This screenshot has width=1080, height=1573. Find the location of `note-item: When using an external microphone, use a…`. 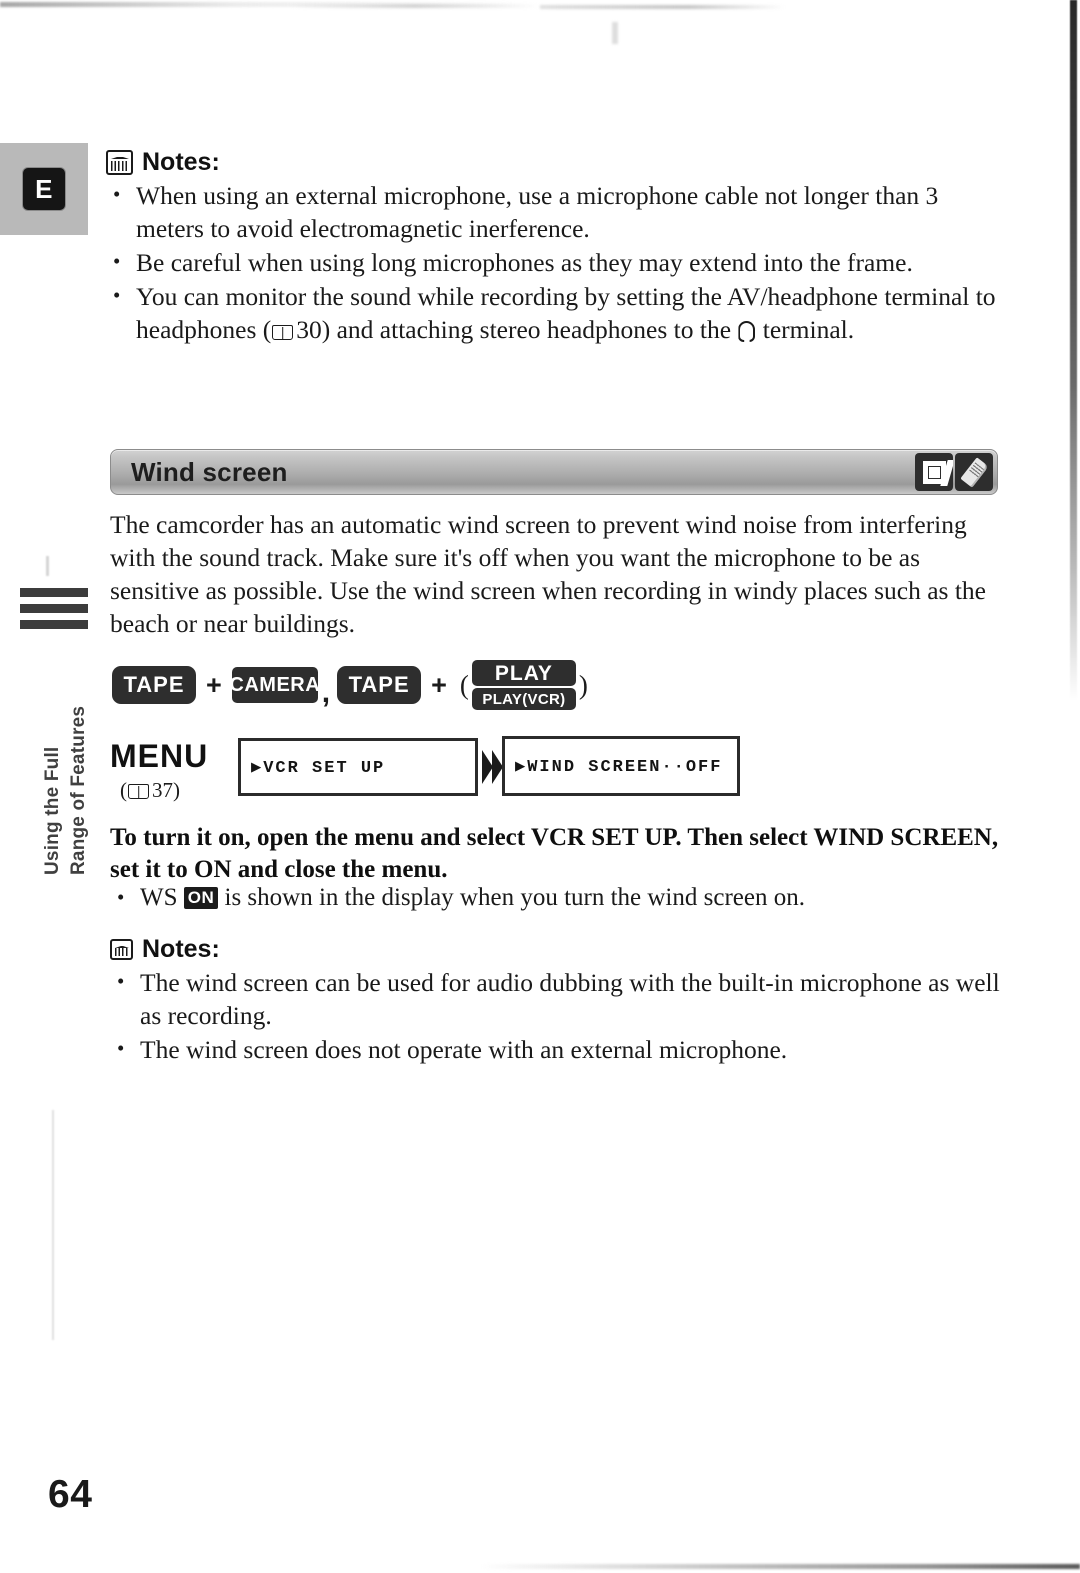

note-item: When using an external microphone, use a… is located at coordinates (554, 211).